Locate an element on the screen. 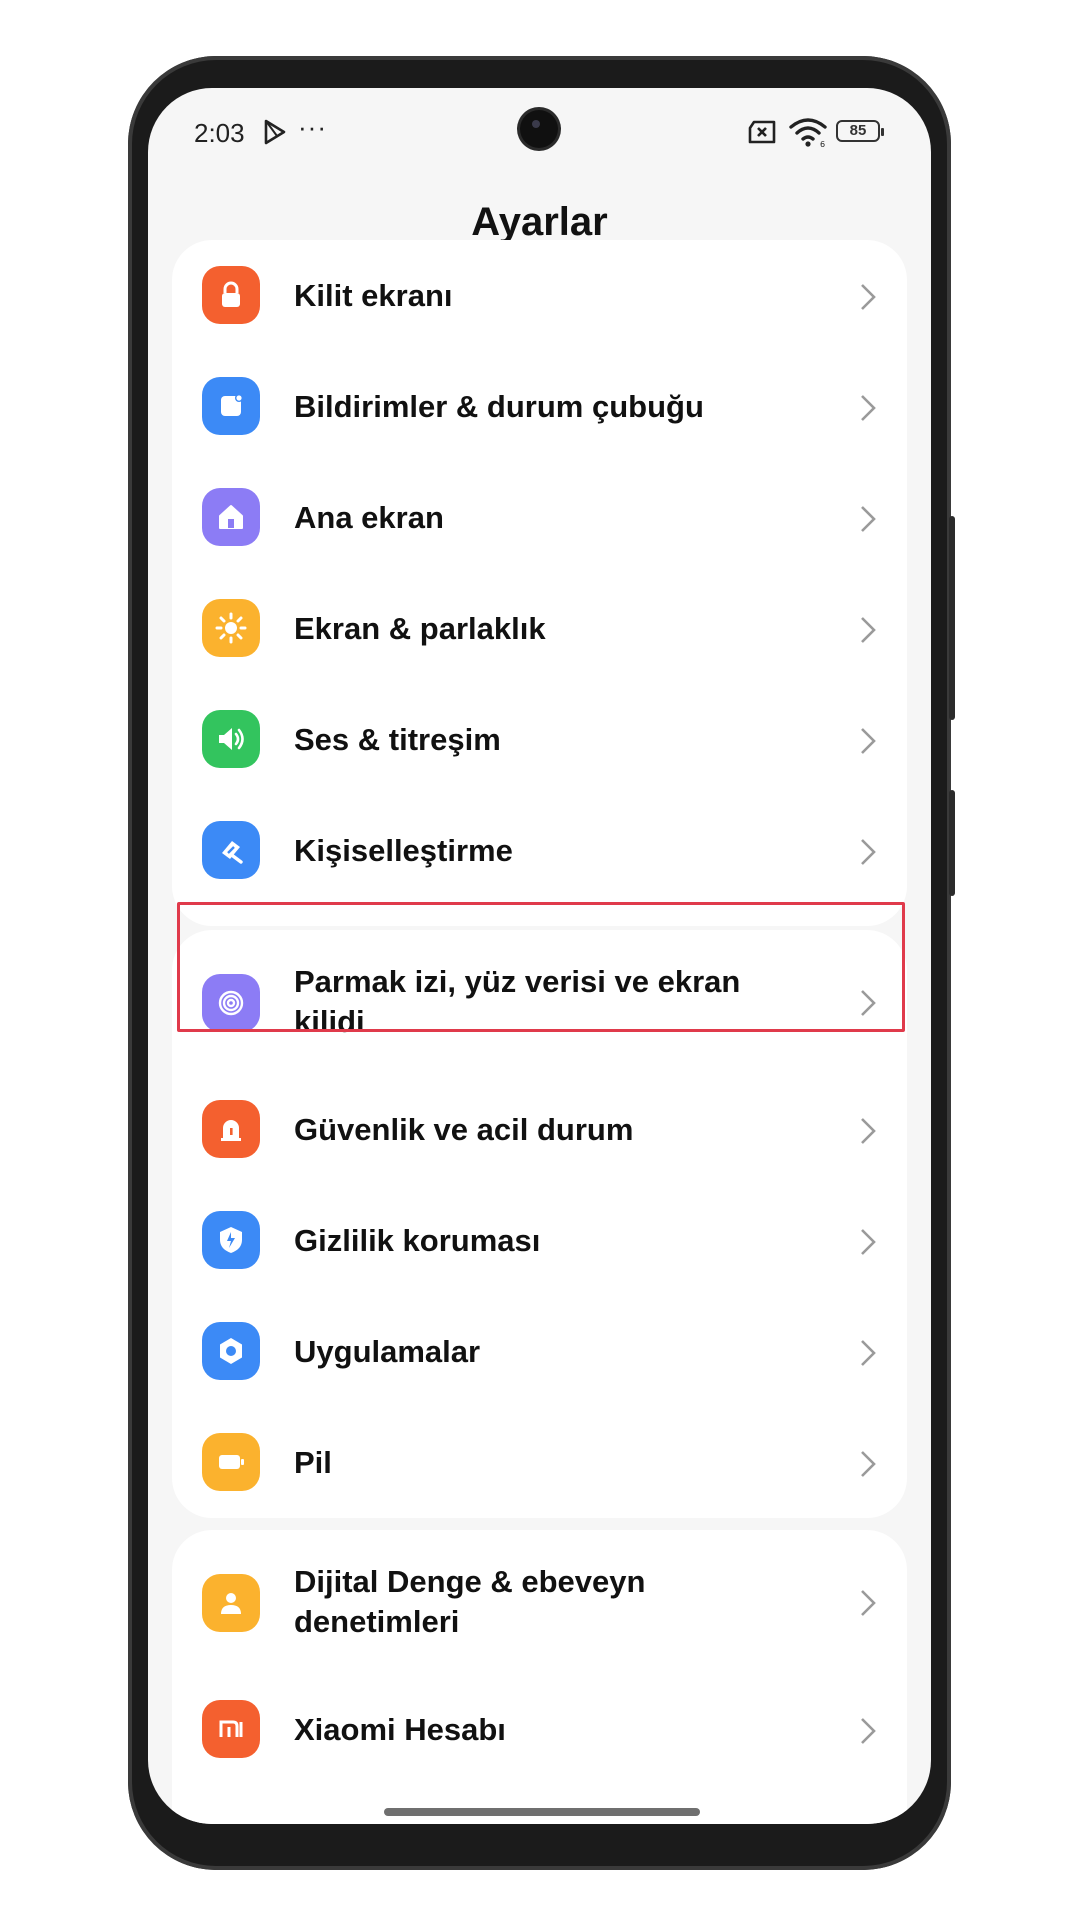 The height and width of the screenshot is (1920, 1080). brush-icon is located at coordinates (231, 850).